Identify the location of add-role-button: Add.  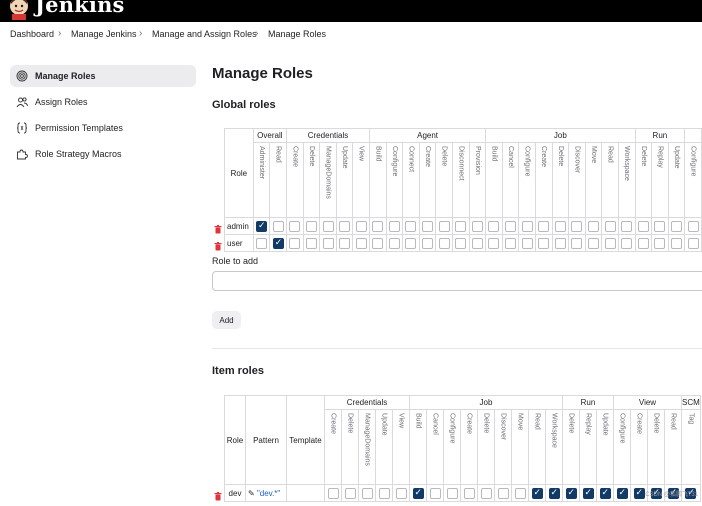
(226, 320).